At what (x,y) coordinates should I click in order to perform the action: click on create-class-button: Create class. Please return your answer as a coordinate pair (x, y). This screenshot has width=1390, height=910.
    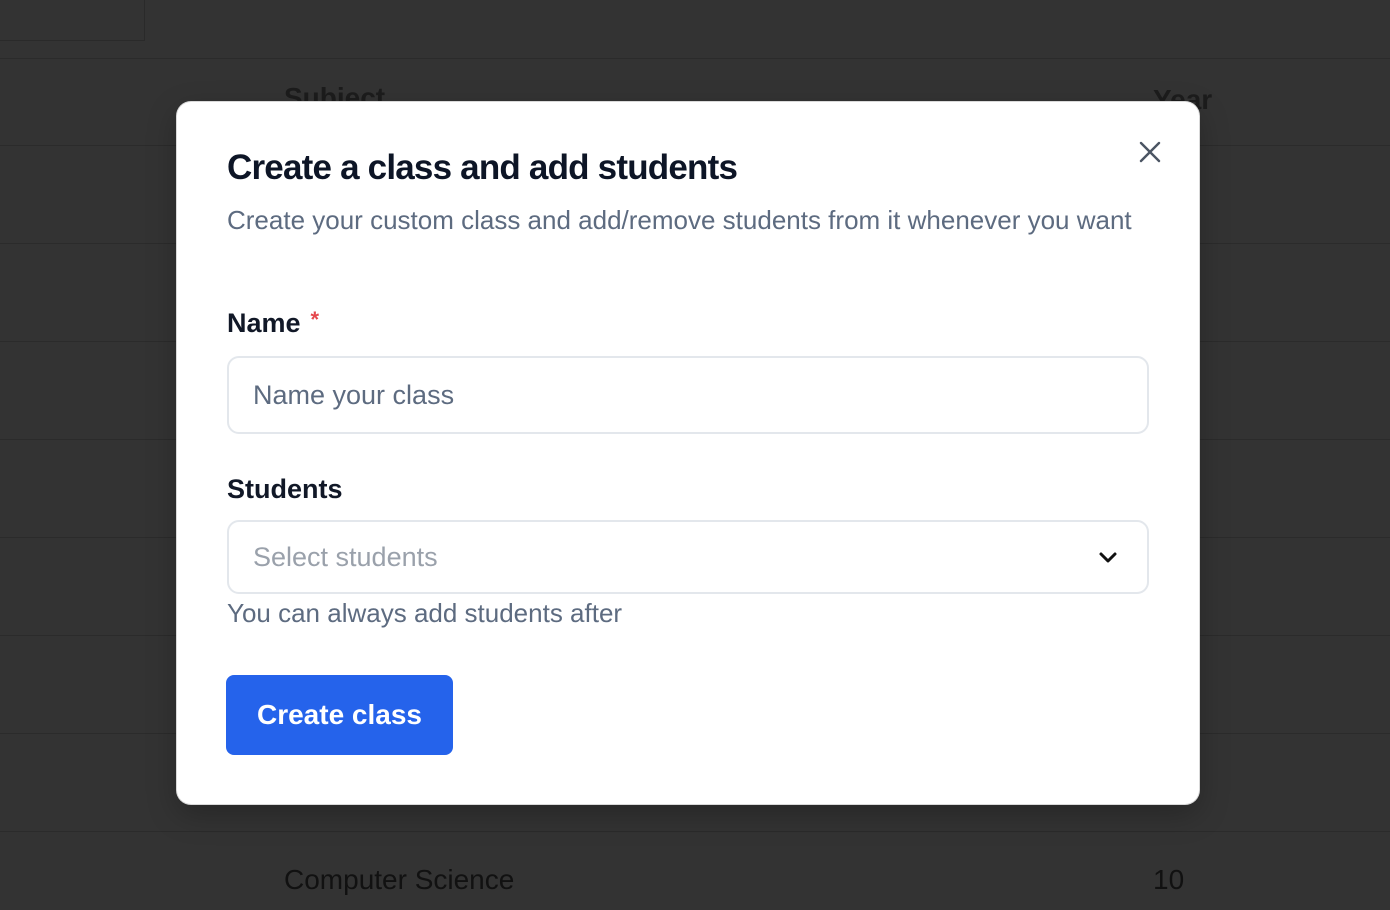
    Looking at the image, I should click on (339, 715).